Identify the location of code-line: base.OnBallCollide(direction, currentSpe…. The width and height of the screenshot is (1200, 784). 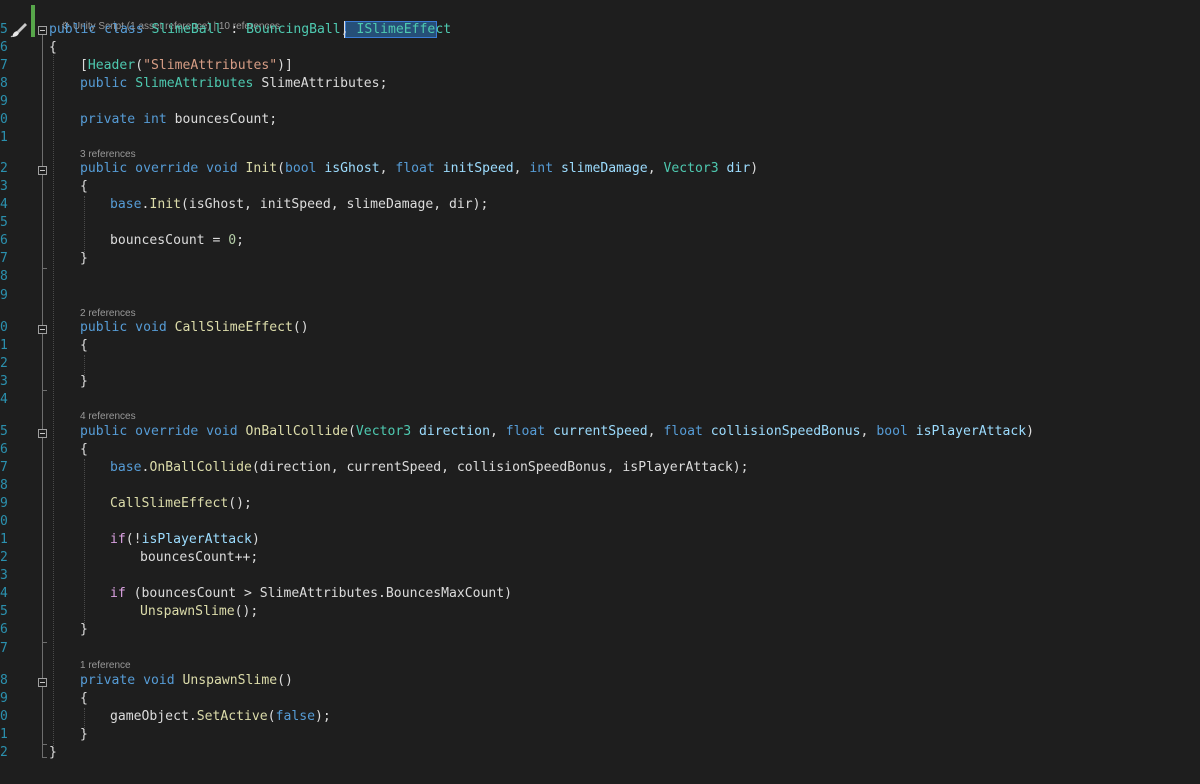
(429, 468).